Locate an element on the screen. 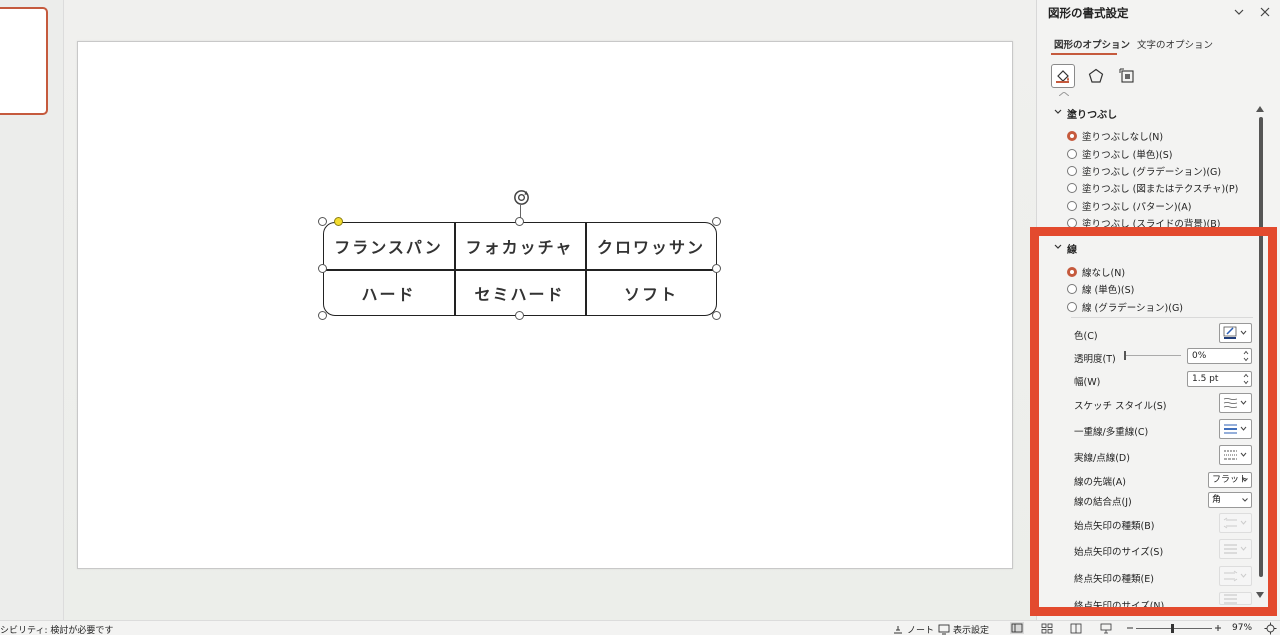 The image size is (1280, 635). notes-button: ノート is located at coordinates (913, 629).